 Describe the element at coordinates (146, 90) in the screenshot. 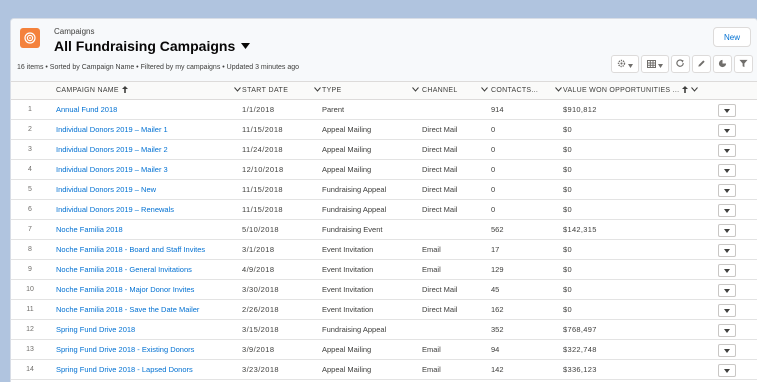

I see `column-header-campaign-name: CAMPAIGN NAME` at that location.